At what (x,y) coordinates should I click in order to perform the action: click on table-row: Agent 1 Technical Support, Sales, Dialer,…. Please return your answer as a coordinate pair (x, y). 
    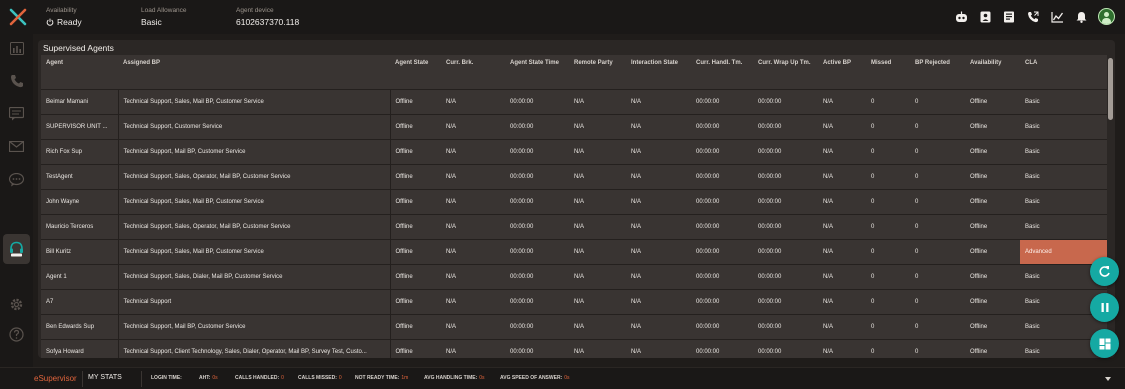
    Looking at the image, I should click on (574, 277).